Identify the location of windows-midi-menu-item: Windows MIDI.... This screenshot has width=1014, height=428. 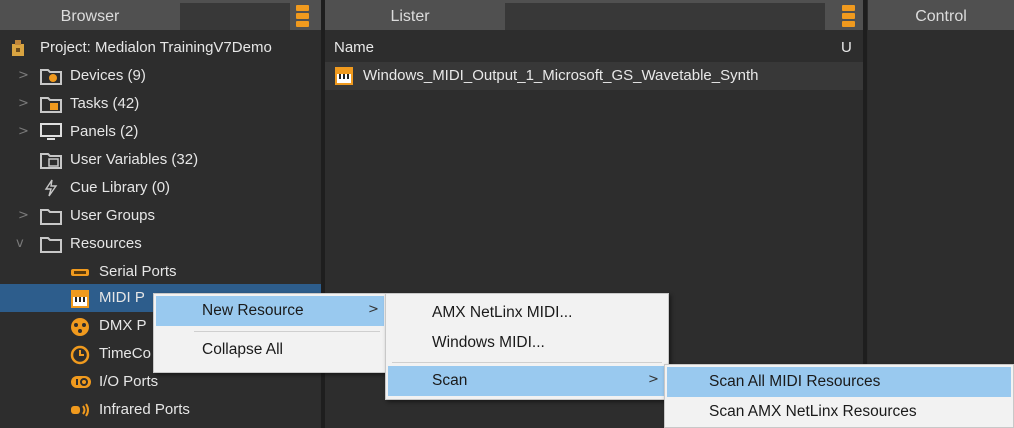
(527, 343).